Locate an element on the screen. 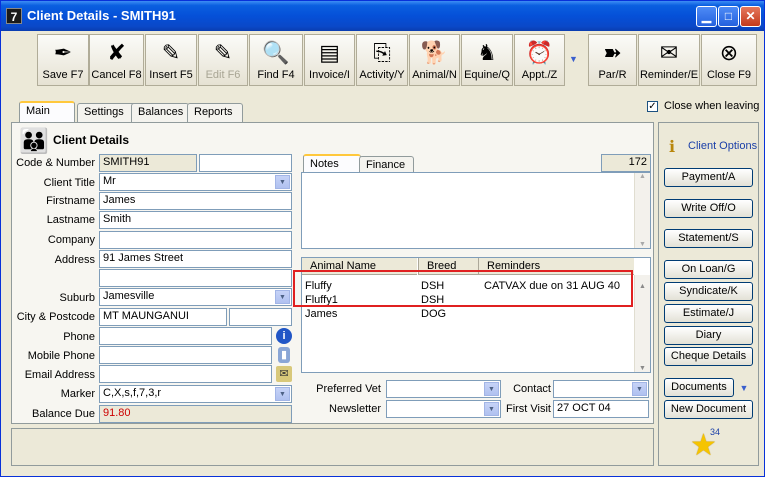 This screenshot has height=477, width=765. email-icon: ✉ is located at coordinates (284, 374).